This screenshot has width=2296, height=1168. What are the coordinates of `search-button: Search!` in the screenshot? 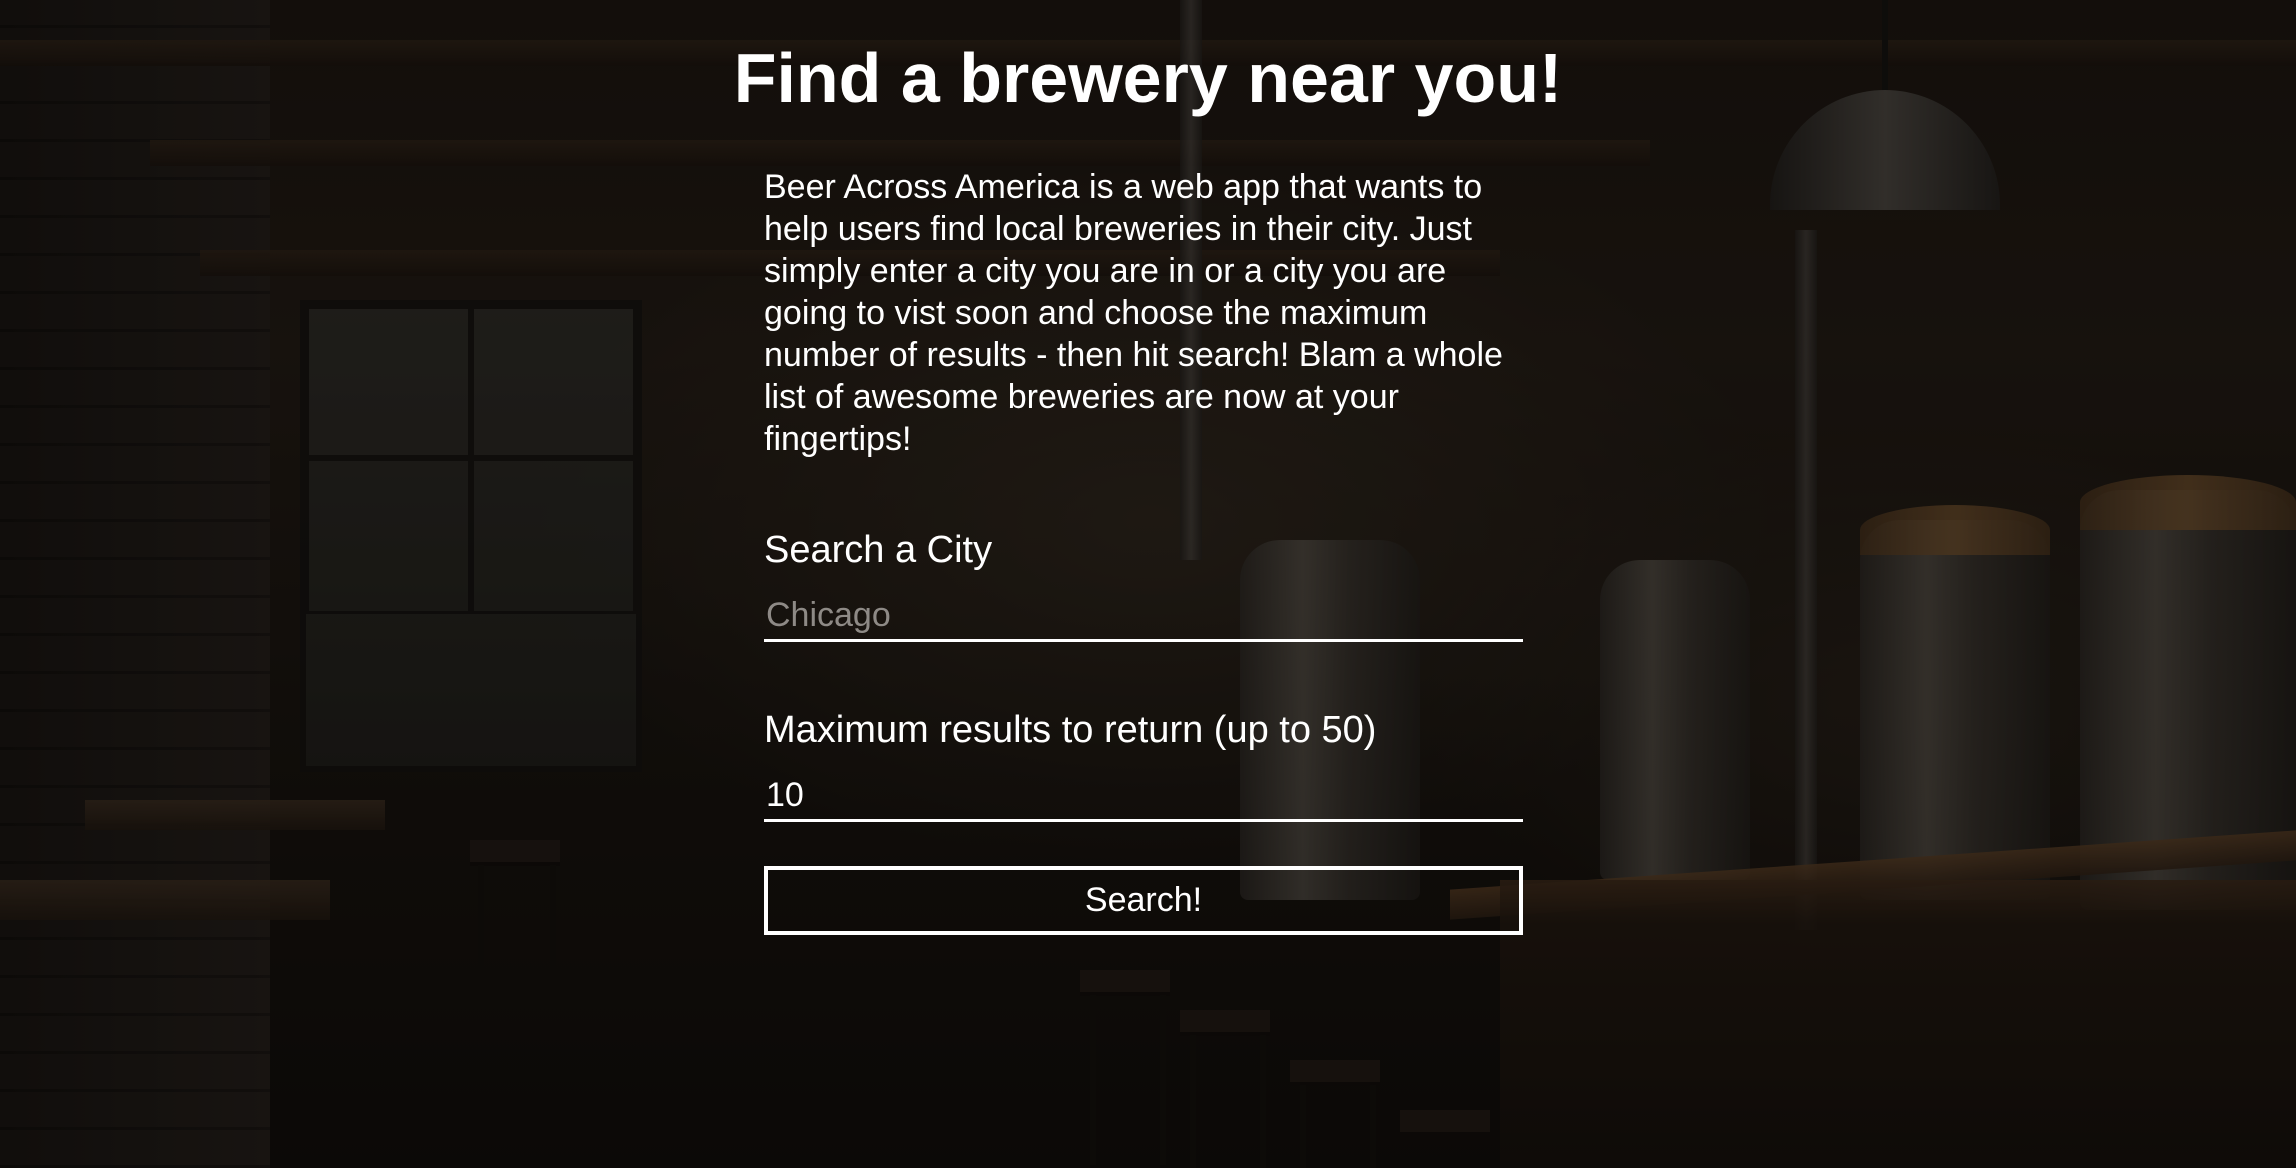 It's located at (1143, 900).